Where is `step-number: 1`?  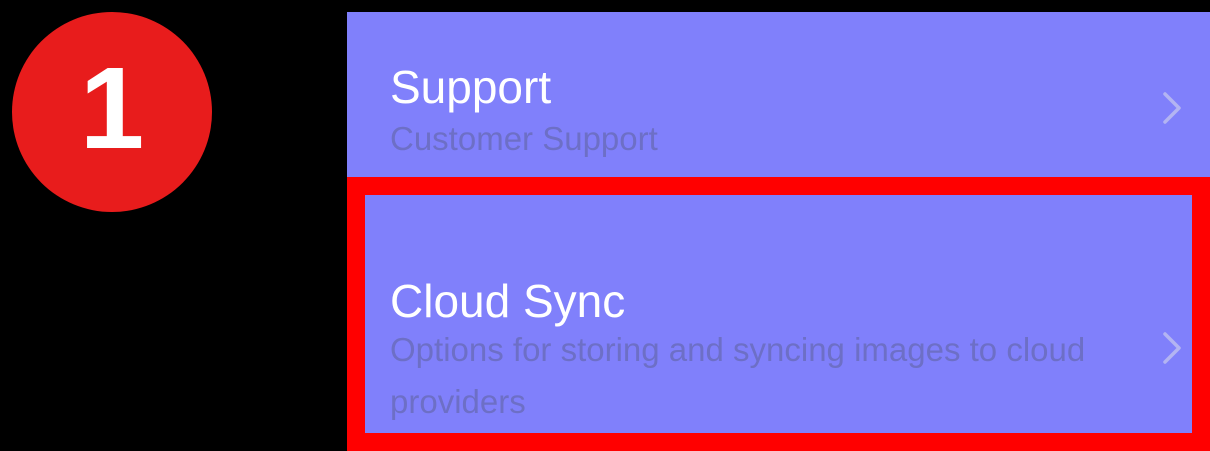
step-number: 1 is located at coordinates (112, 108).